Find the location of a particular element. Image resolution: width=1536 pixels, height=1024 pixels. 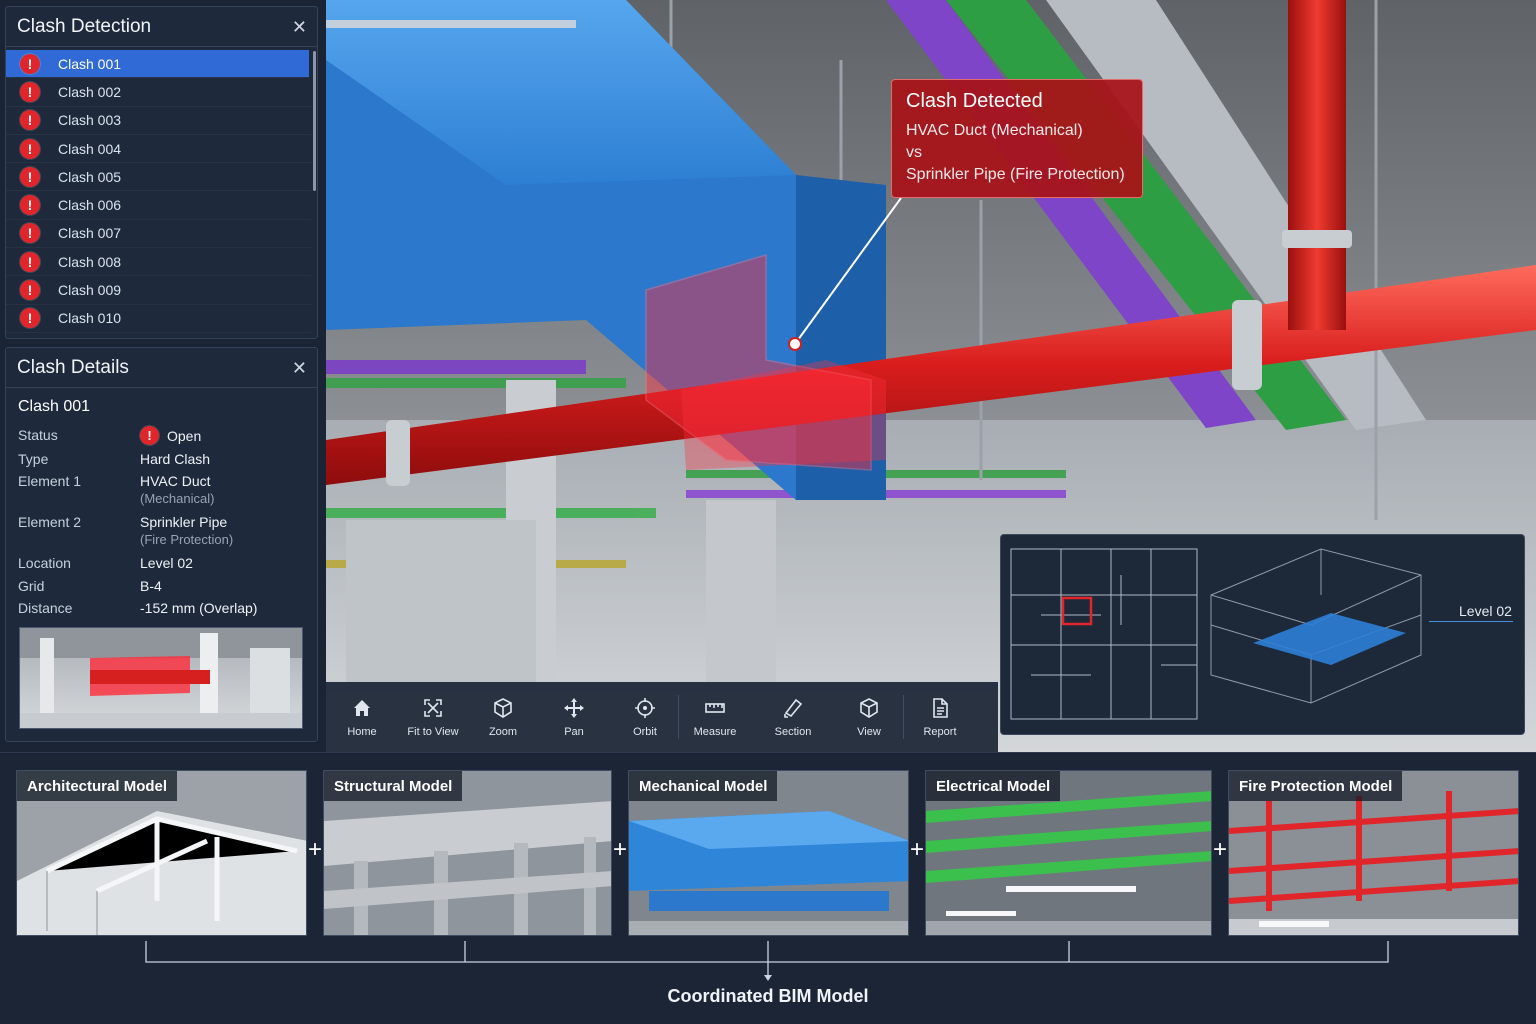

status-label: Status is located at coordinates (38, 435).